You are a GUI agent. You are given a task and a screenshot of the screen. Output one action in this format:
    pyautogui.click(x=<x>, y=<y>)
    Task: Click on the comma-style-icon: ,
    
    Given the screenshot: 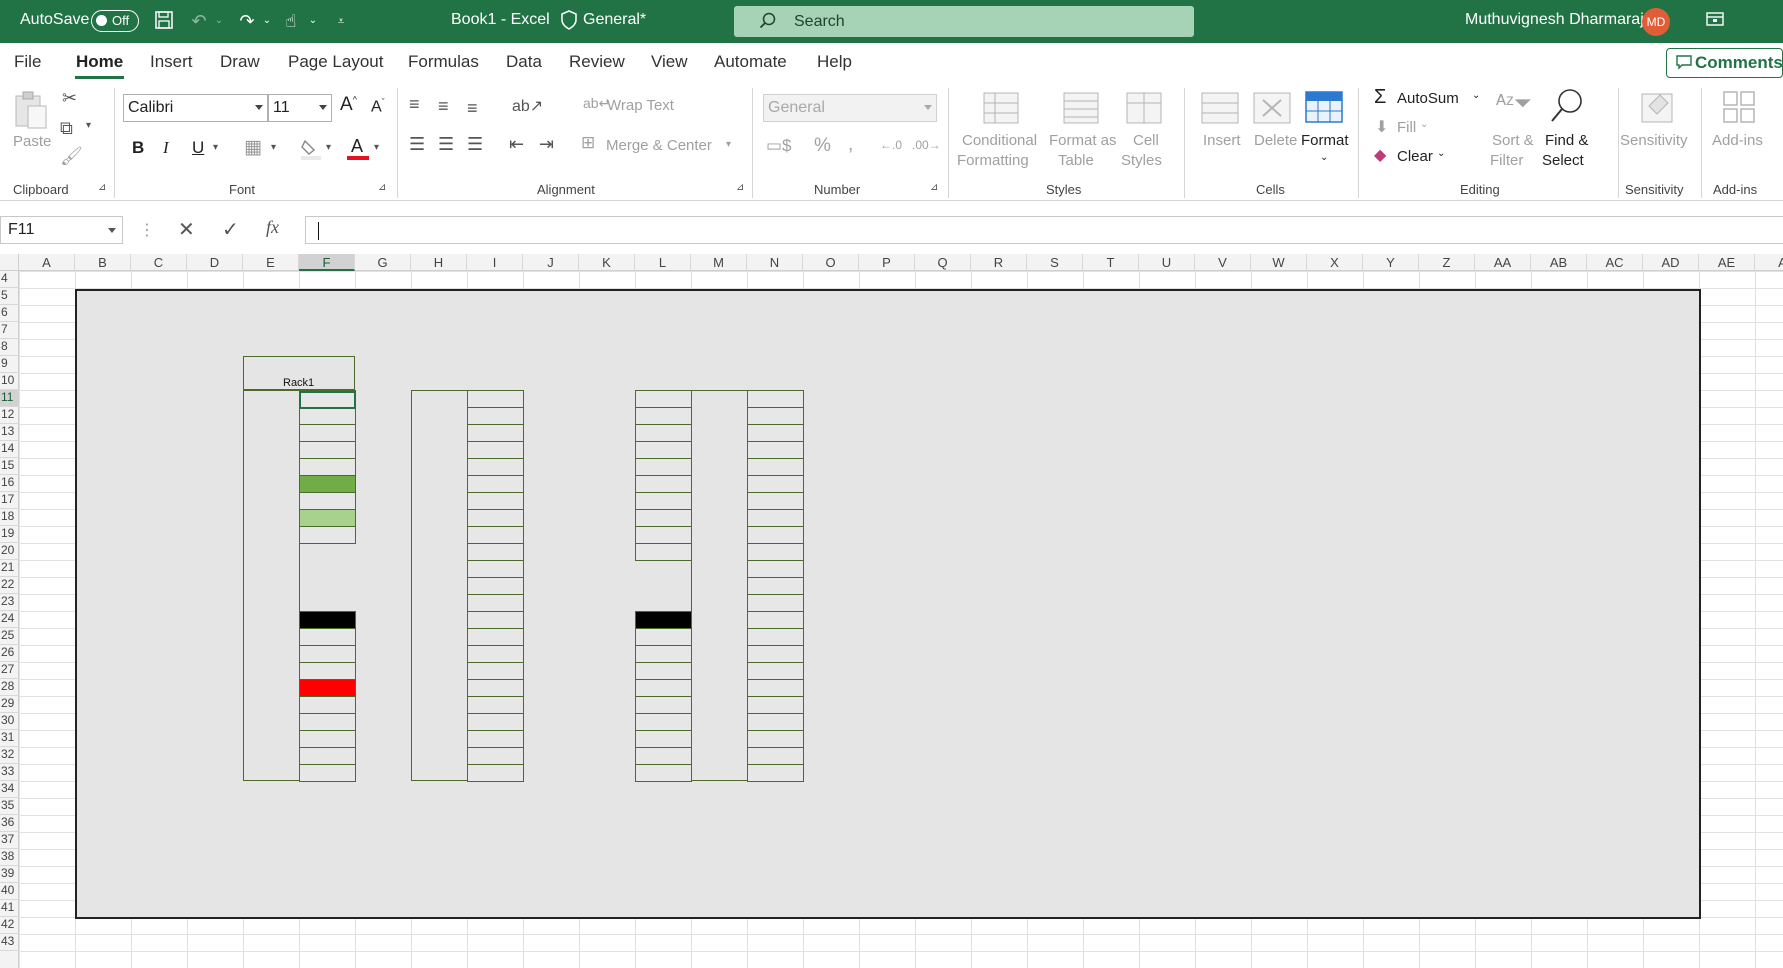 What is the action you would take?
    pyautogui.click(x=850, y=145)
    